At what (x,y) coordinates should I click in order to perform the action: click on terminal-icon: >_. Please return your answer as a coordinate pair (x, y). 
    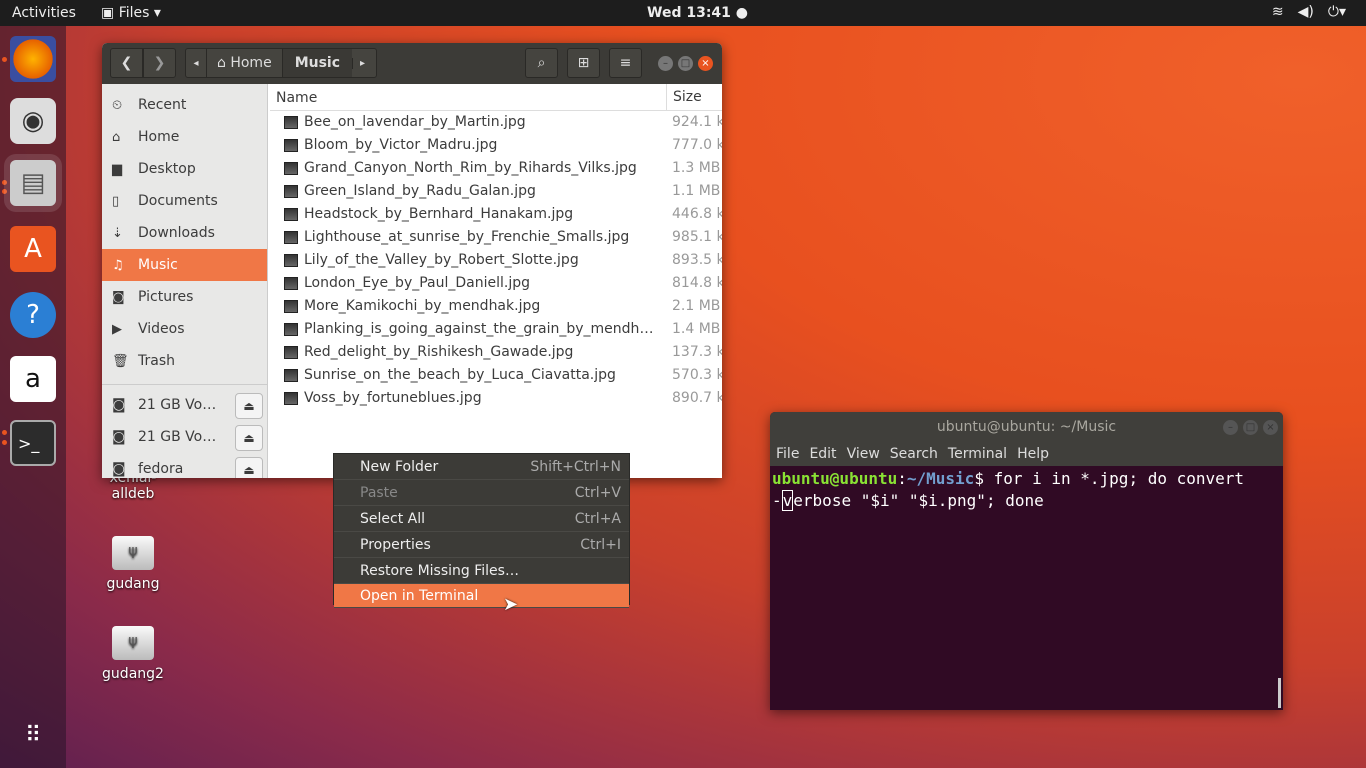
    Looking at the image, I should click on (33, 443).